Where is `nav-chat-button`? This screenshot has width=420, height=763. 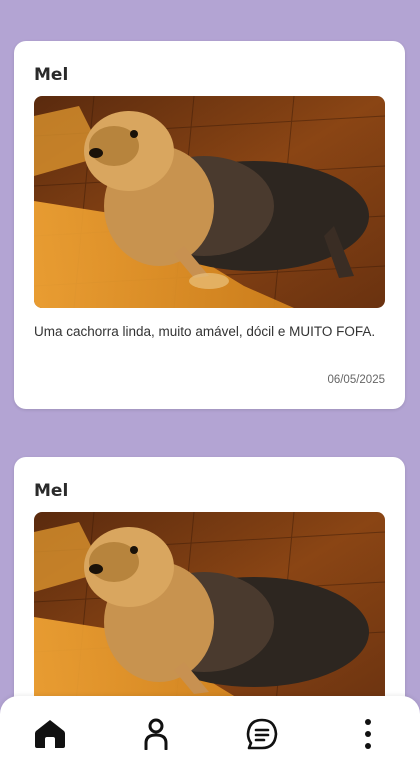
nav-chat-button is located at coordinates (262, 736).